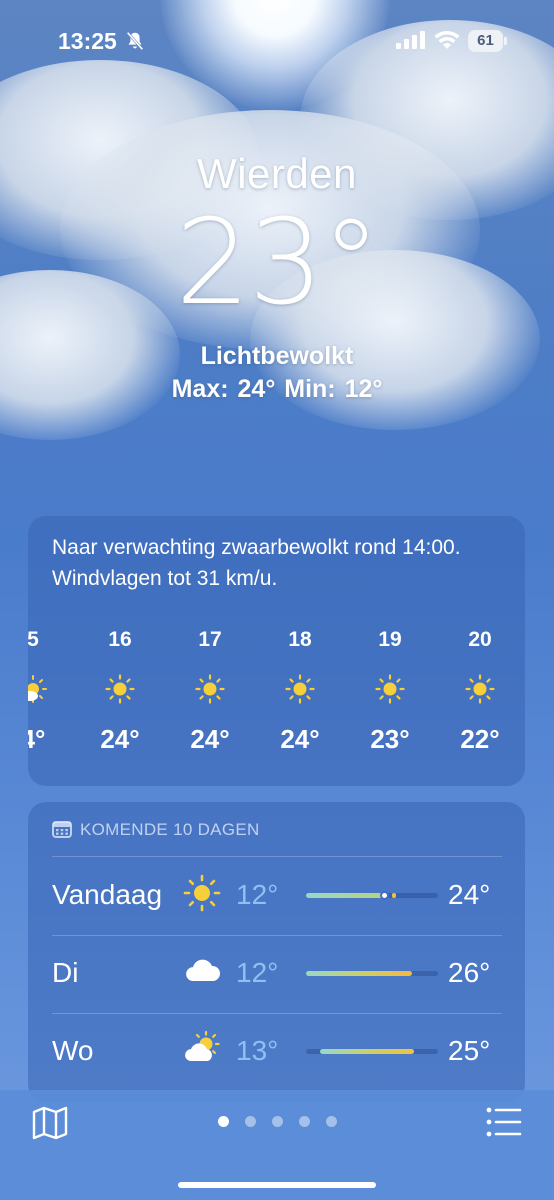  I want to click on cloud-icon, so click(203, 970).